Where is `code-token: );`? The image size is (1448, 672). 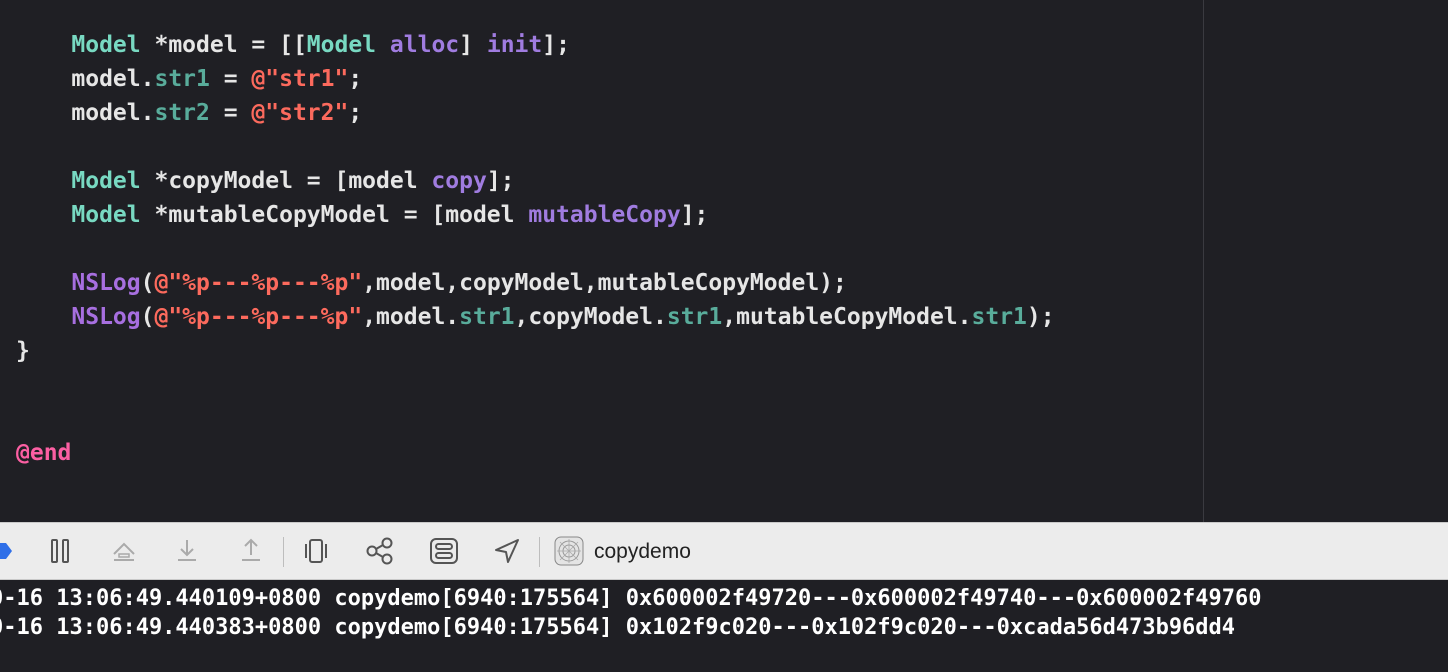 code-token: ); is located at coordinates (1040, 317).